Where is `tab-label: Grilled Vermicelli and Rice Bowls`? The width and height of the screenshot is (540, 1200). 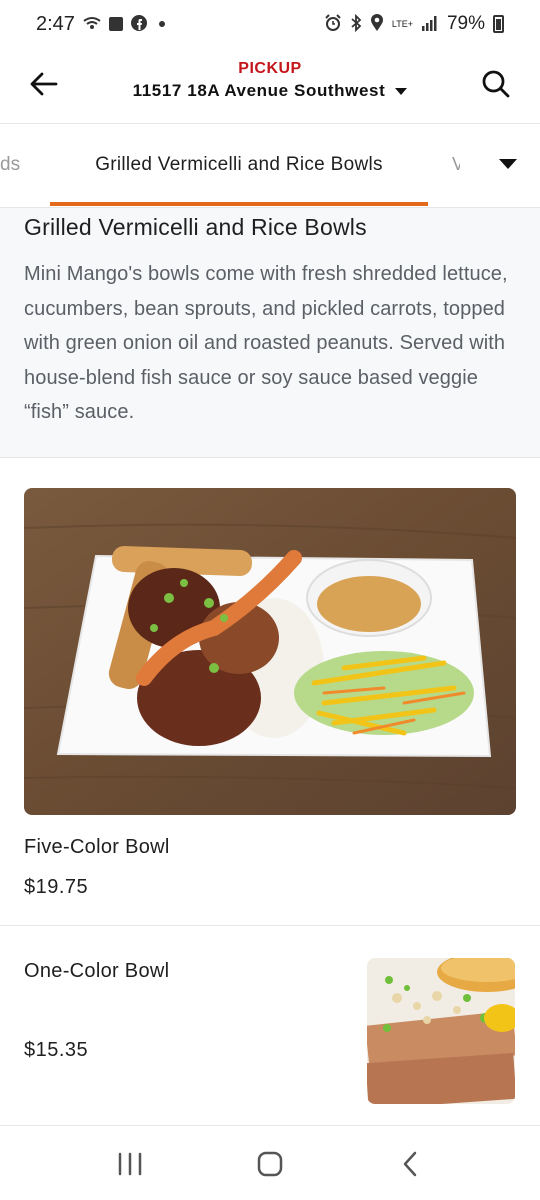 tab-label: Grilled Vermicelli and Rice Bowls is located at coordinates (239, 164).